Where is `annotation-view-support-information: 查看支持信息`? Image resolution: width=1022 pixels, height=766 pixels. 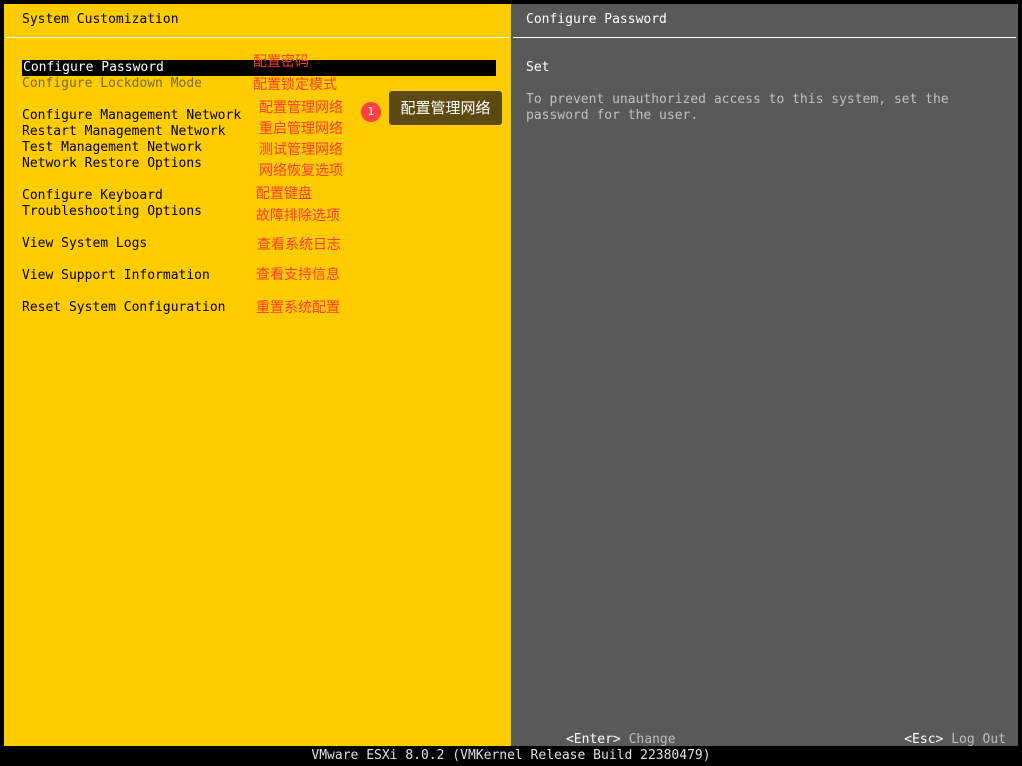 annotation-view-support-information: 查看支持信息 is located at coordinates (298, 275).